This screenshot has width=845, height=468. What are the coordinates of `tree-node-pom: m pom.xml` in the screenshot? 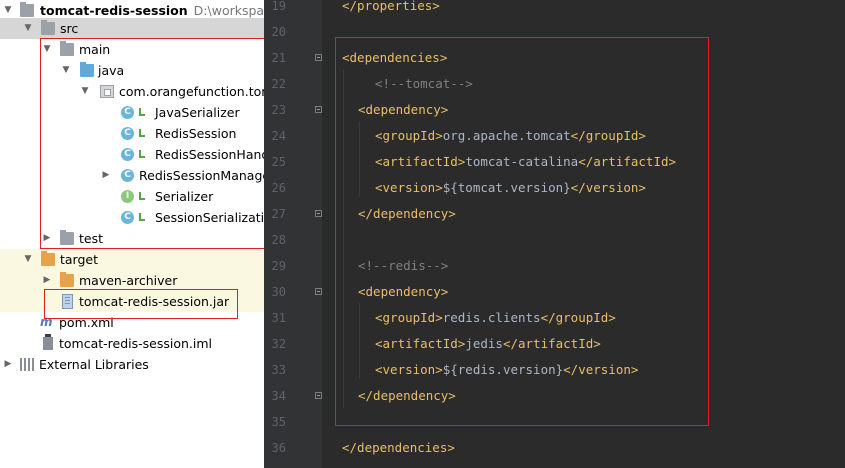 It's located at (132, 322).